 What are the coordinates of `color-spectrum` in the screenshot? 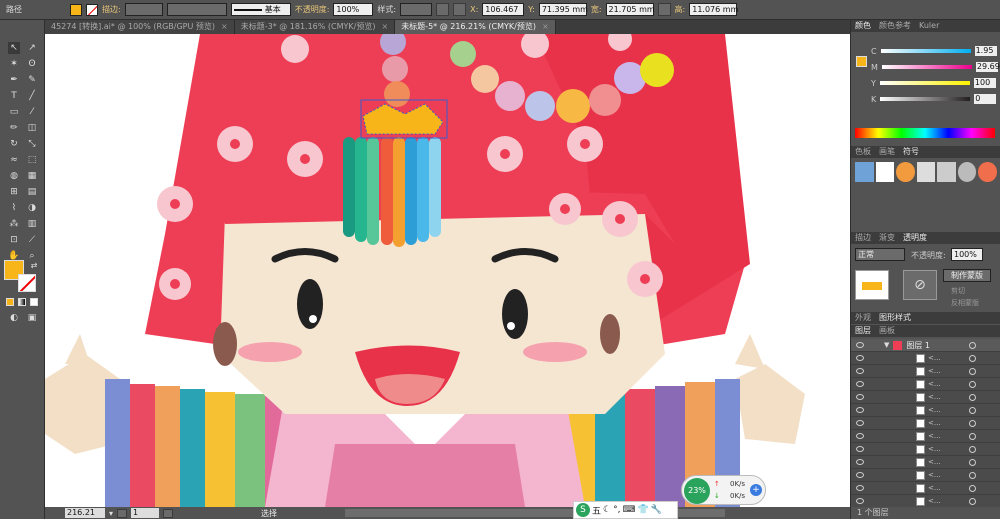 It's located at (925, 133).